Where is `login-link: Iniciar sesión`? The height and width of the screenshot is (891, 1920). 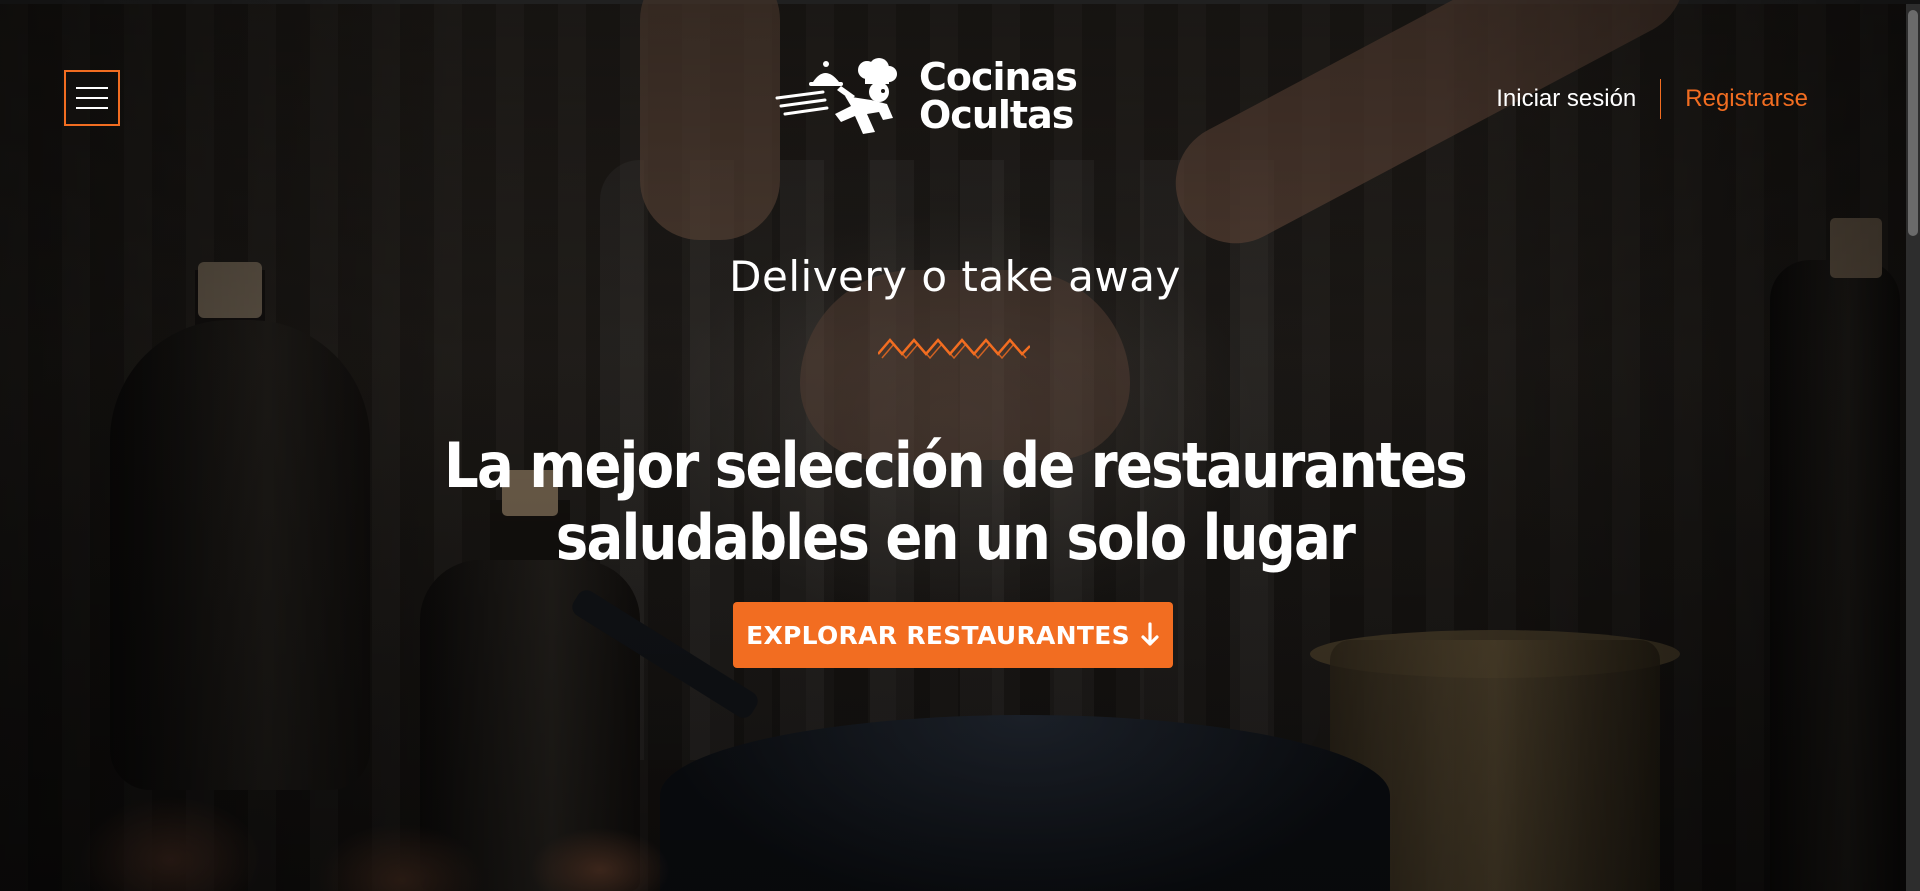 login-link: Iniciar sesión is located at coordinates (1578, 99).